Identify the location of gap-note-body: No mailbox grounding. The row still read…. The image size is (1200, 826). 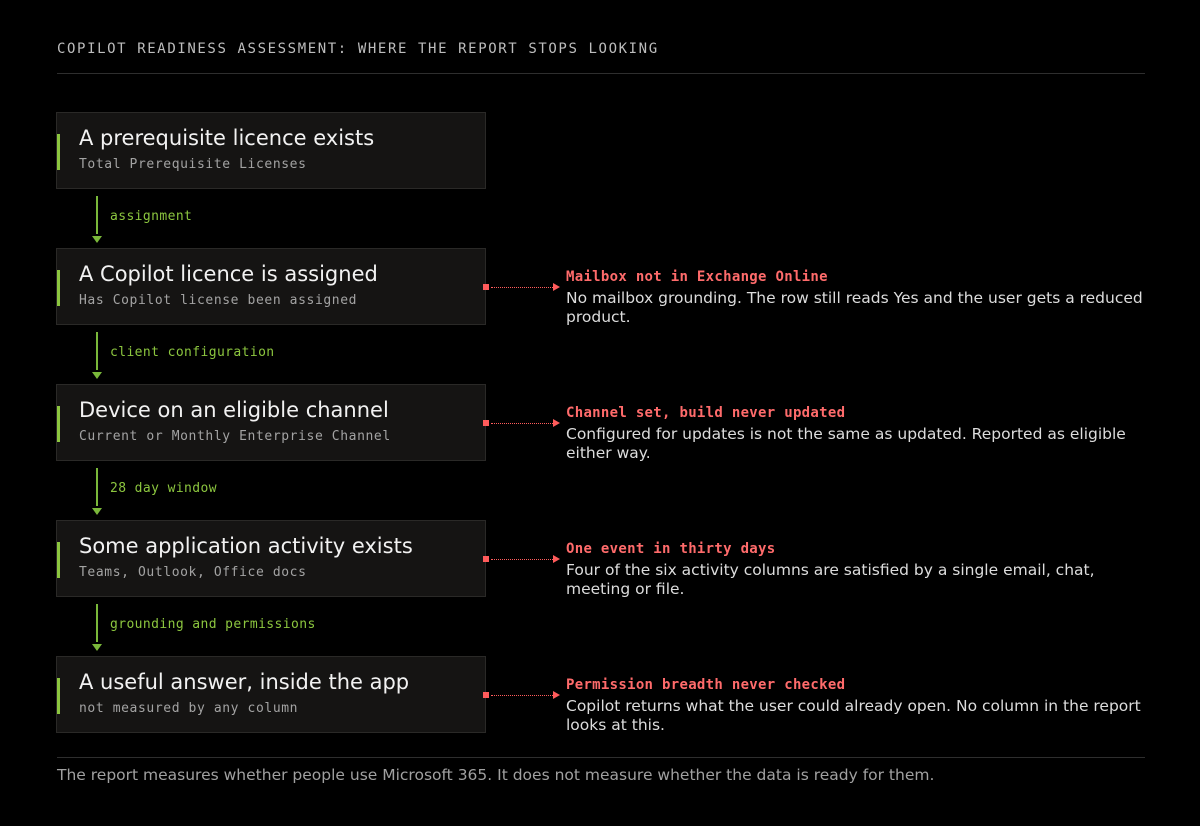
(854, 307).